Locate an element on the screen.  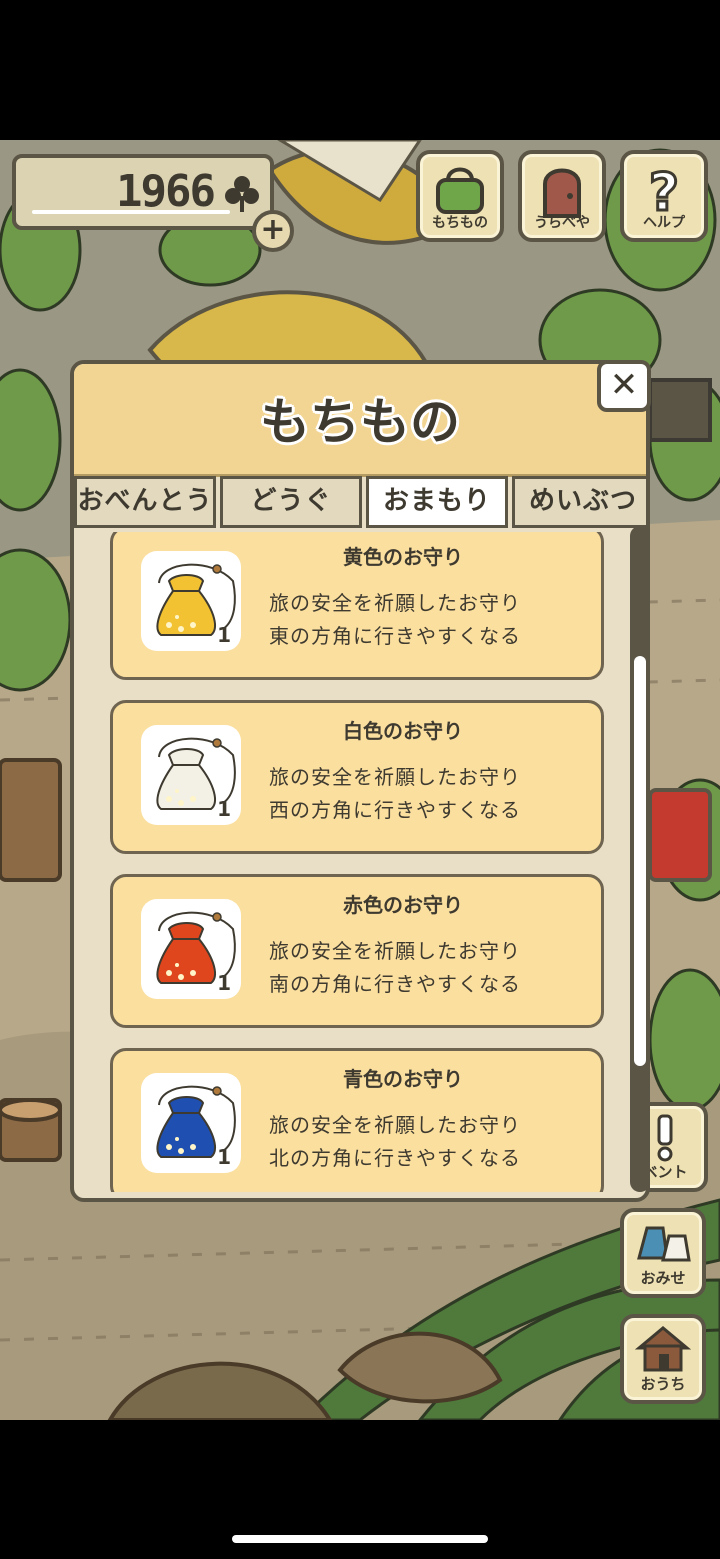
tab-bar: おべんとう どうぐ おまもり めいぶつ is located at coordinates (360, 502).